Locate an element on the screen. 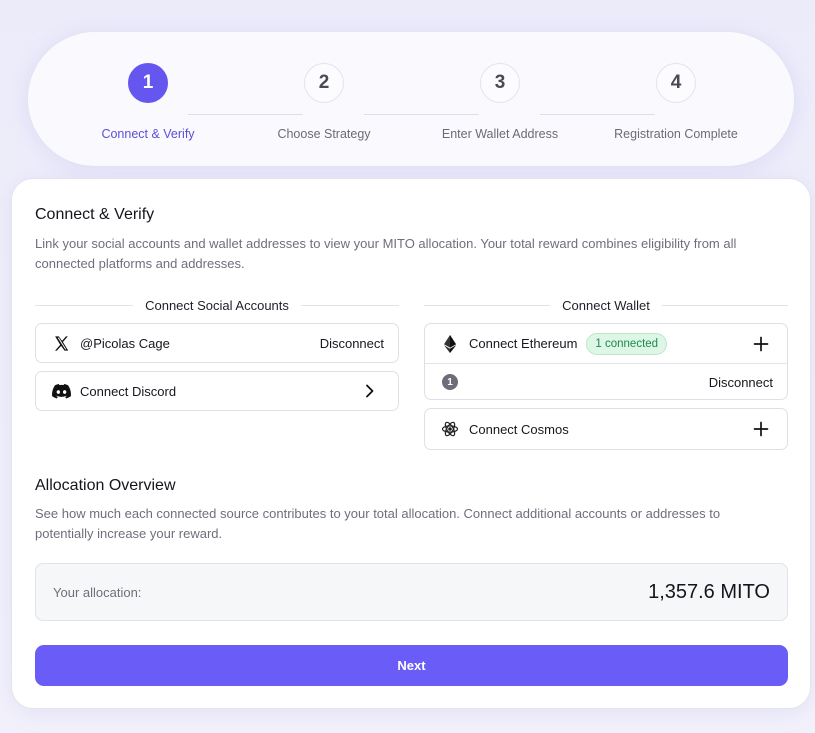 This screenshot has height=733, width=815. wallet-heading: Connect Wallet is located at coordinates (606, 305).